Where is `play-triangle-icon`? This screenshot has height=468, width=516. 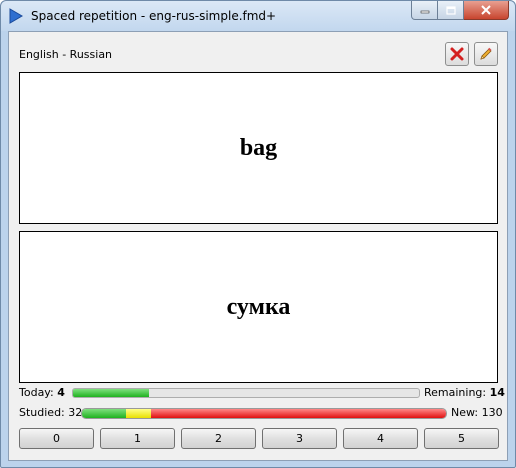 play-triangle-icon is located at coordinates (16, 16).